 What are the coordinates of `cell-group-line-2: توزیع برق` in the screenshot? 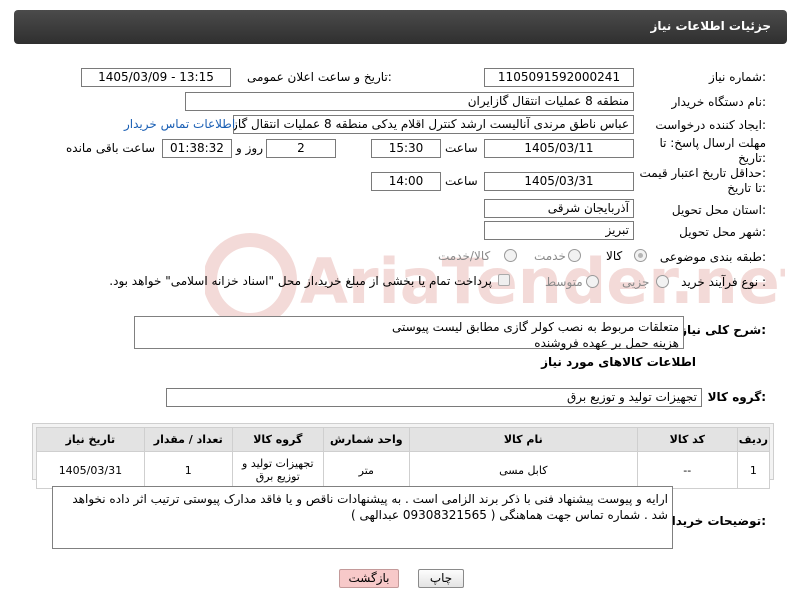 It's located at (277, 476).